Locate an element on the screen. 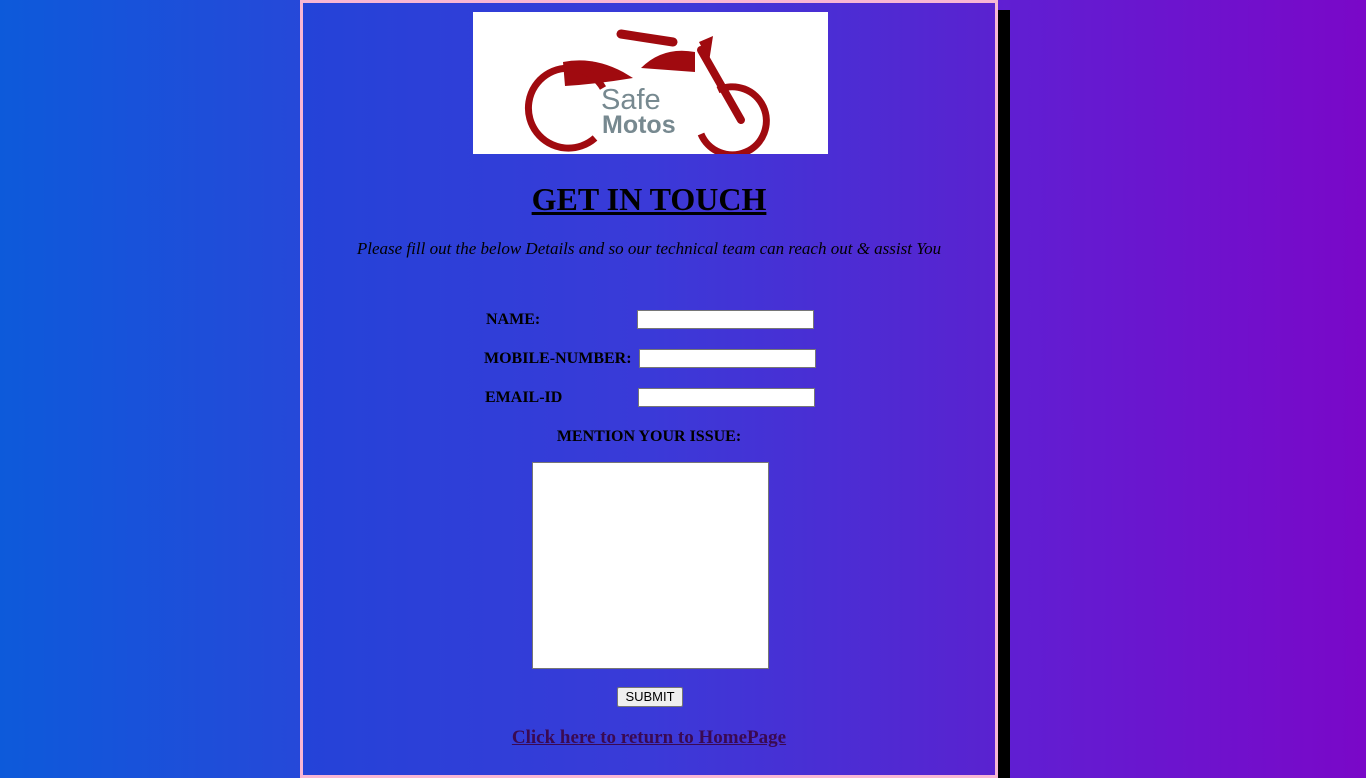 Image resolution: width=1366 pixels, height=778 pixels. submit-button: SUBMIT is located at coordinates (650, 697).